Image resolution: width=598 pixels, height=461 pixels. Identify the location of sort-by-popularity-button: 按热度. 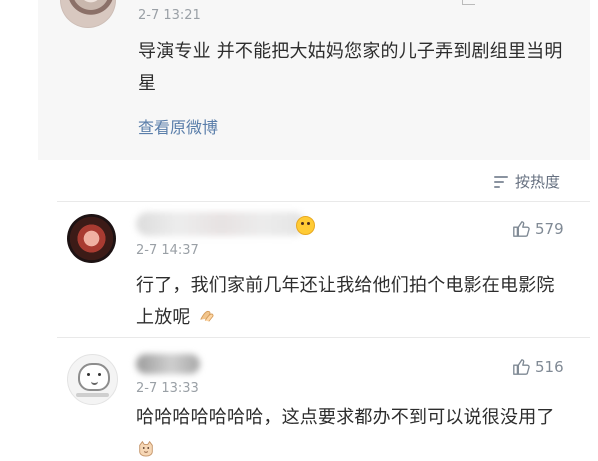
(527, 181).